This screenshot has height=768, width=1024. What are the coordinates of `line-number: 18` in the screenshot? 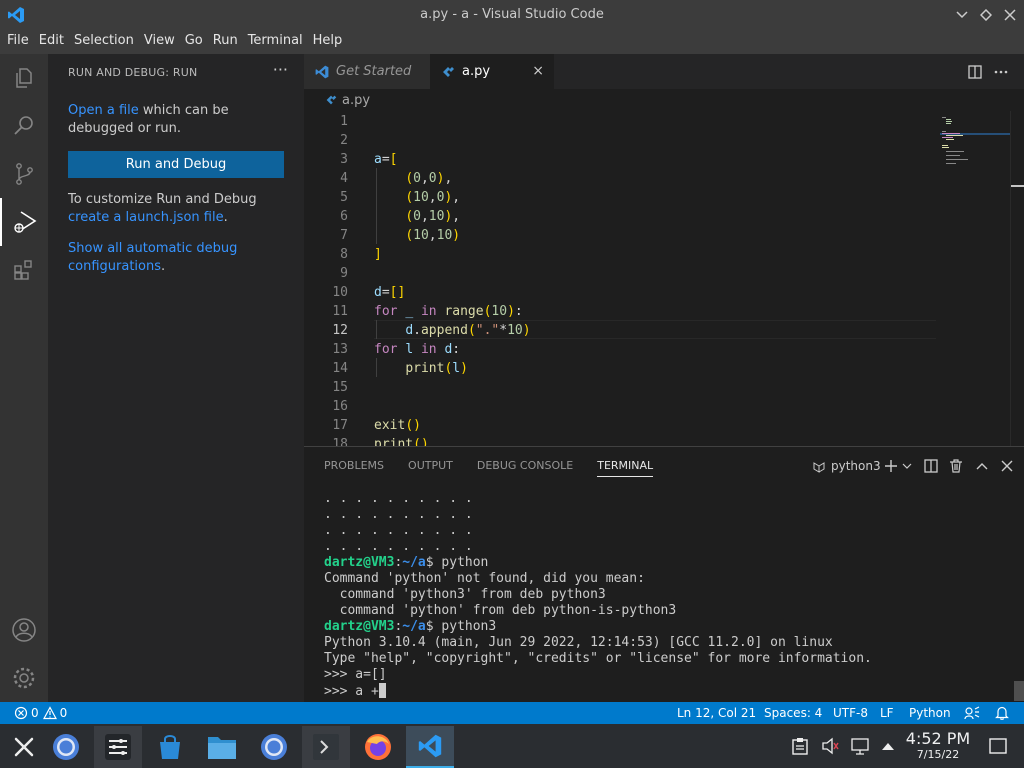 It's located at (340, 441).